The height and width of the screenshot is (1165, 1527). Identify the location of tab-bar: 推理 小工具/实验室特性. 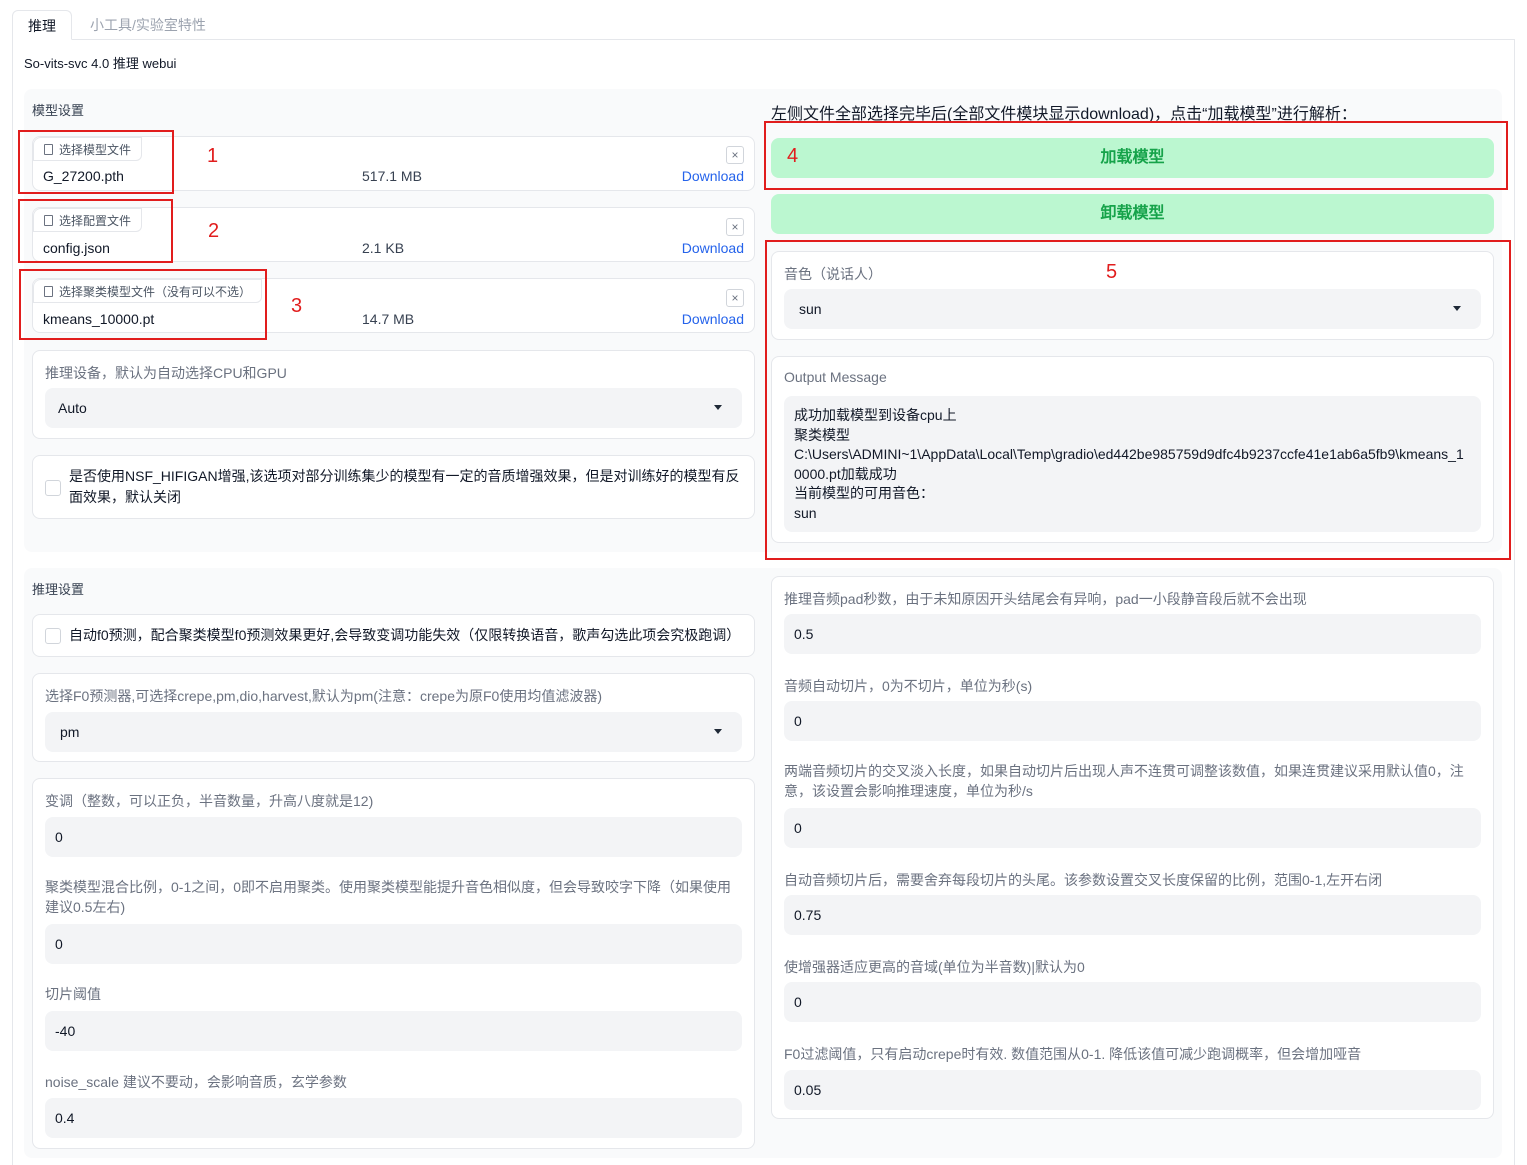
(763, 25).